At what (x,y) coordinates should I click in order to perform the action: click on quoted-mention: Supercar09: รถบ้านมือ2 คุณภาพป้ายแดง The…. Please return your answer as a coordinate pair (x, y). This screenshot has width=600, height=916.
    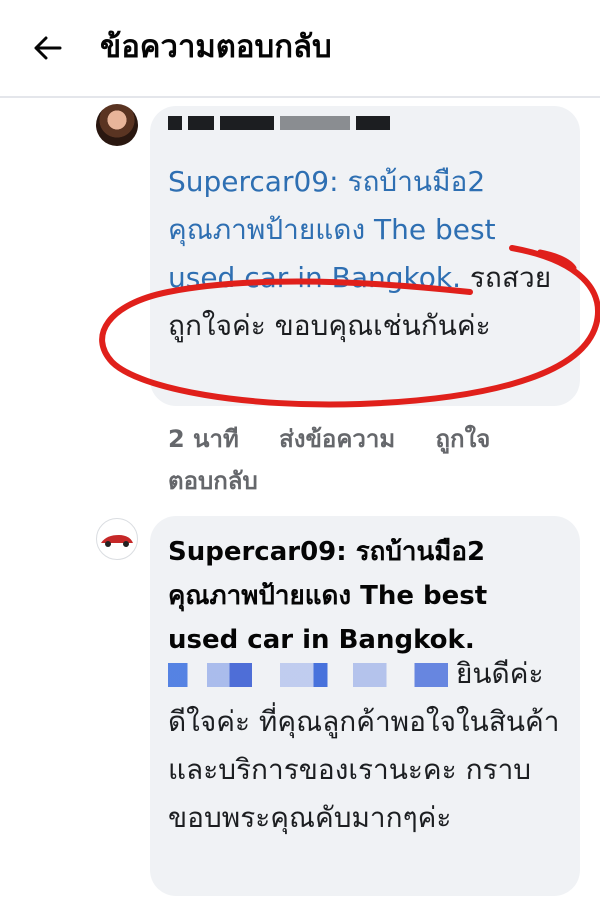
    Looking at the image, I should click on (332, 229).